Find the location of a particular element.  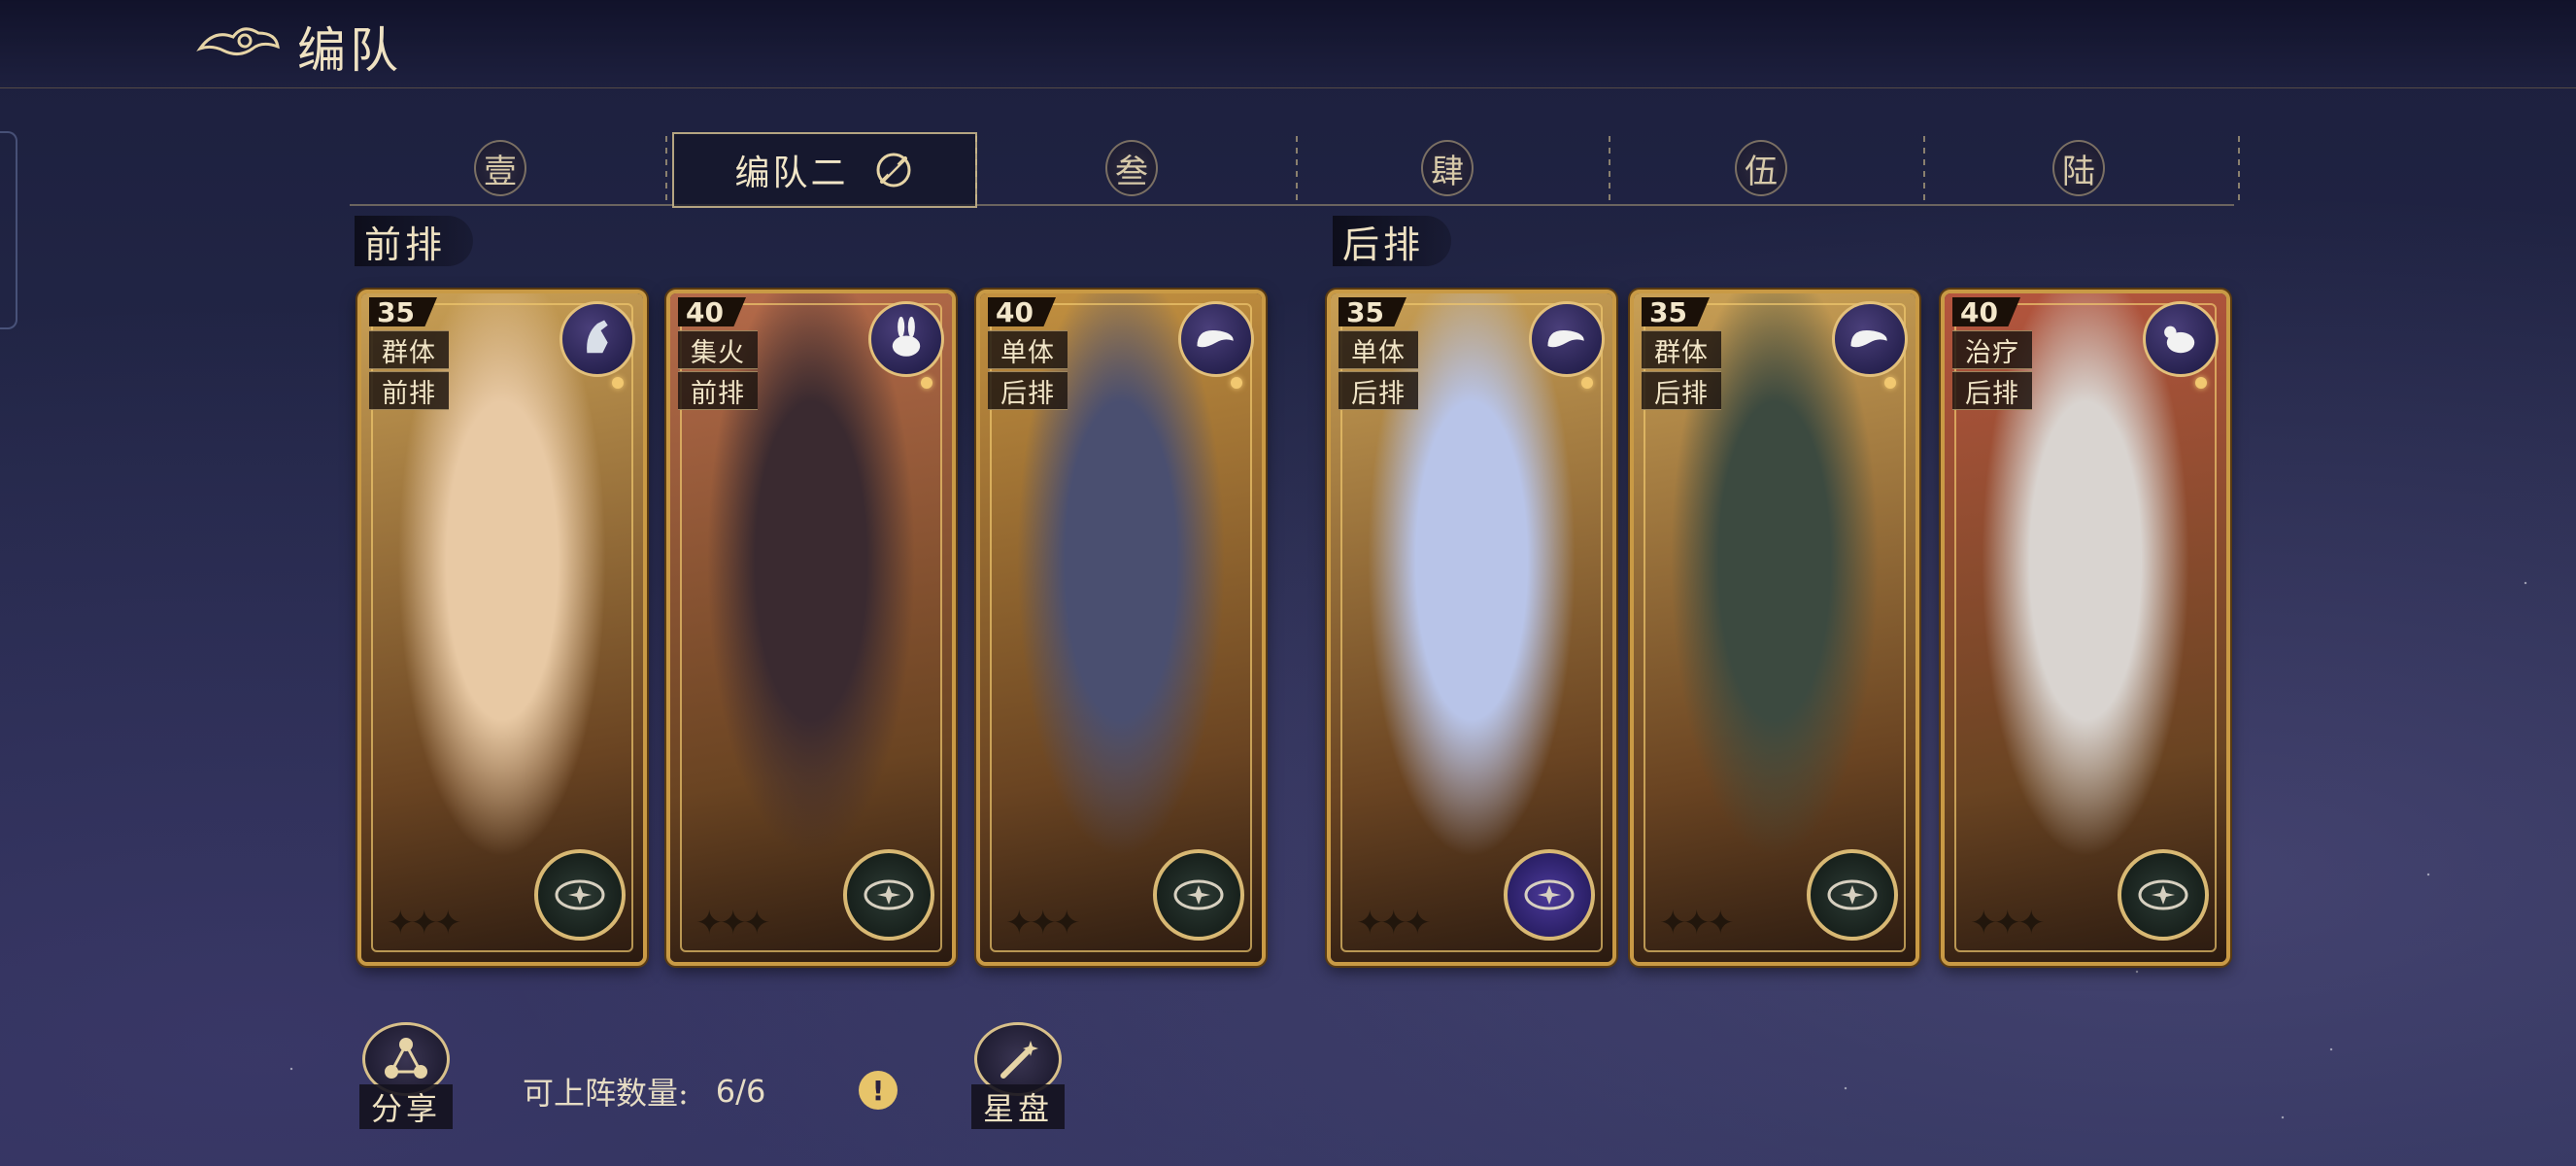

tab-label: 叁 is located at coordinates (1131, 168).